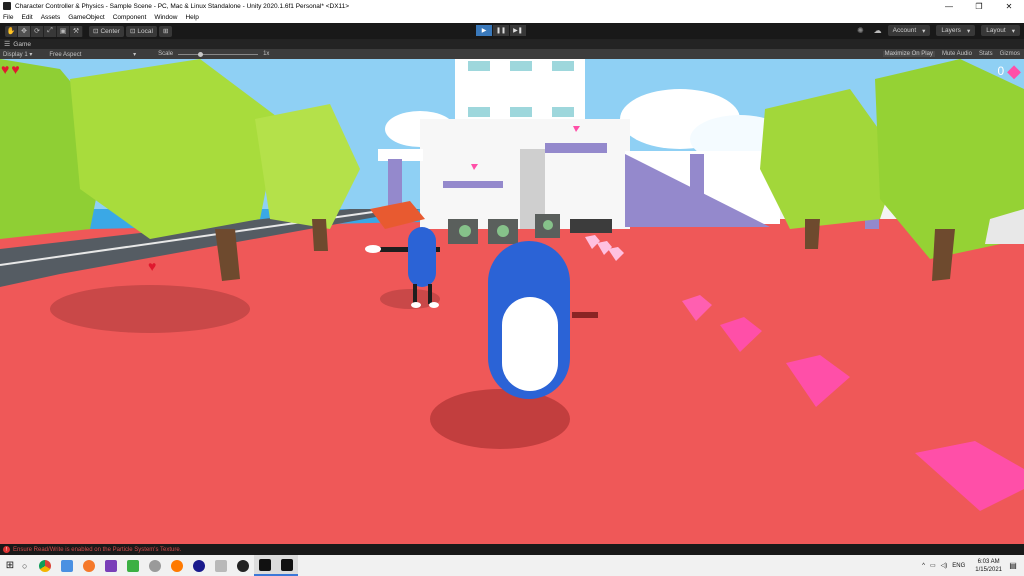 This screenshot has height=576, width=1024. I want to click on npc-leg, so click(415, 294).